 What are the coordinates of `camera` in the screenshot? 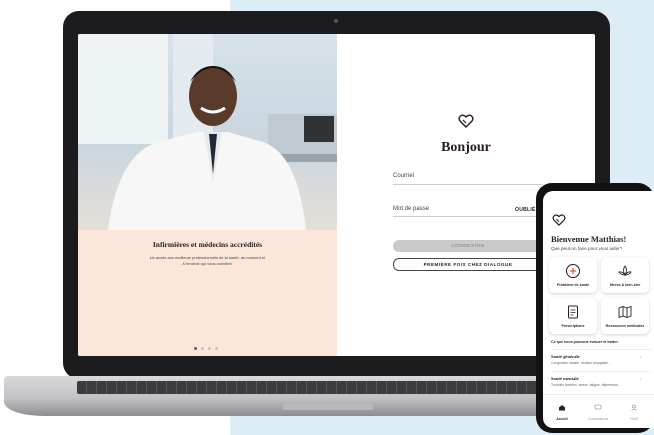 It's located at (336, 21).